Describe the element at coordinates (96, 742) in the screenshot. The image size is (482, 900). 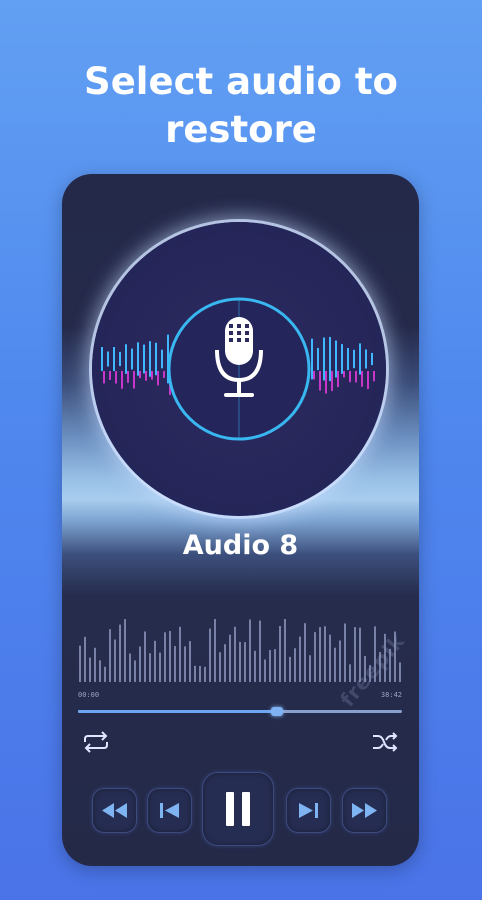
I see `repeat-icon` at that location.